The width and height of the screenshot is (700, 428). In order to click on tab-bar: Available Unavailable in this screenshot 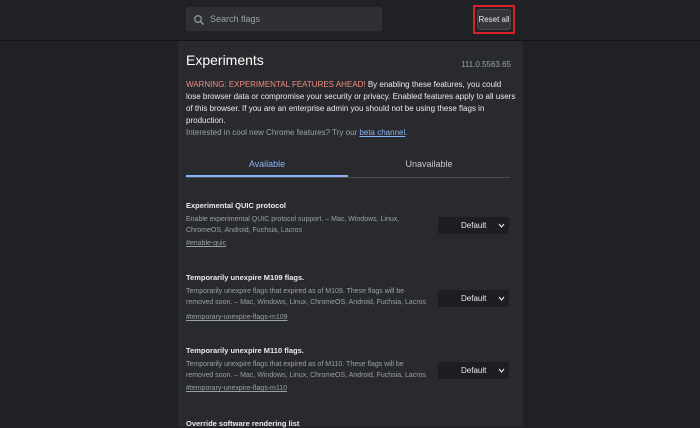, I will do `click(348, 164)`.